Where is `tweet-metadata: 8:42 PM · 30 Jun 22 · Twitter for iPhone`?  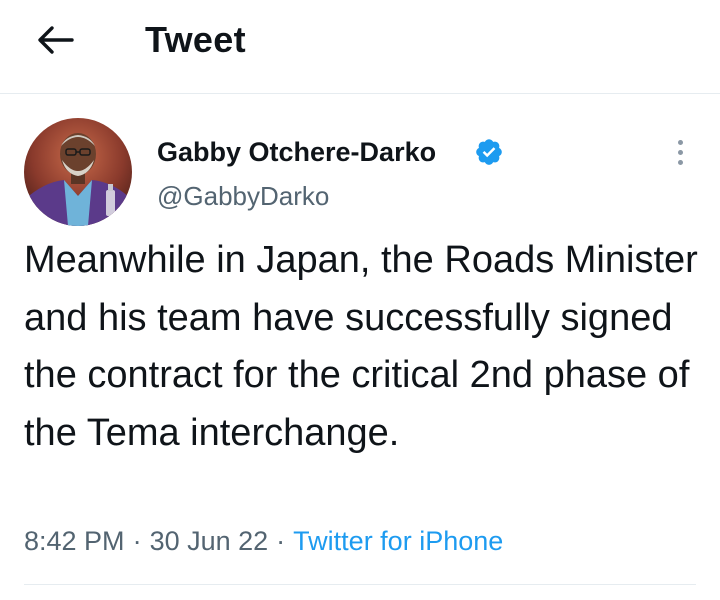 tweet-metadata: 8:42 PM · 30 Jun 22 · Twitter for iPhone is located at coordinates (263, 541).